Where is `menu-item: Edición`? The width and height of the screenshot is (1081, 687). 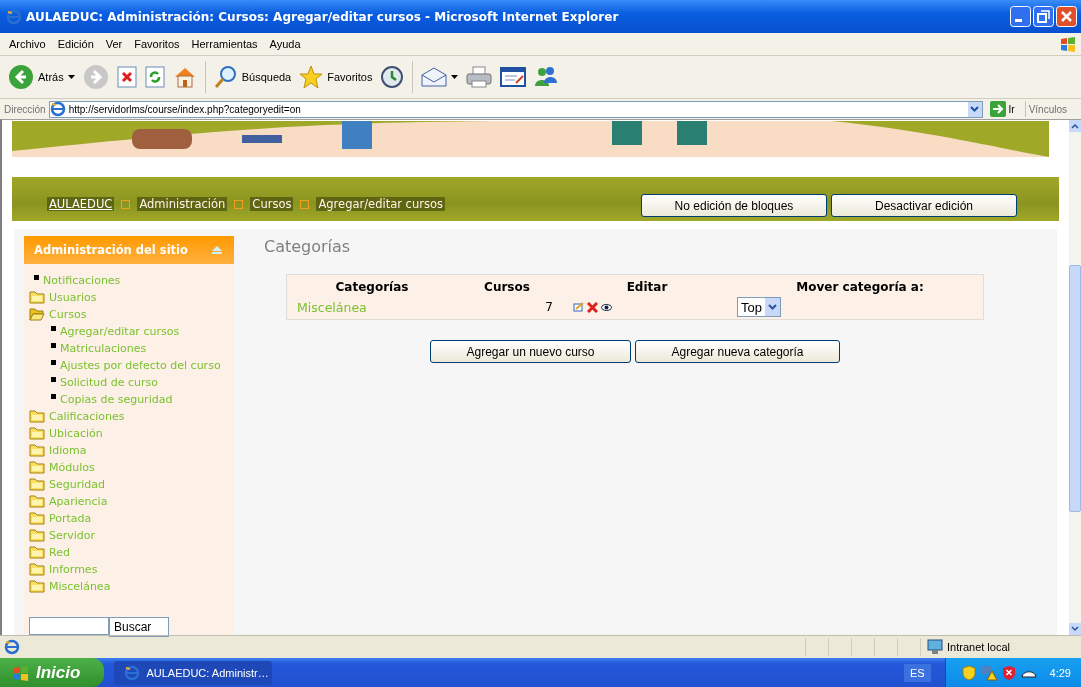
menu-item: Edición is located at coordinates (75, 44).